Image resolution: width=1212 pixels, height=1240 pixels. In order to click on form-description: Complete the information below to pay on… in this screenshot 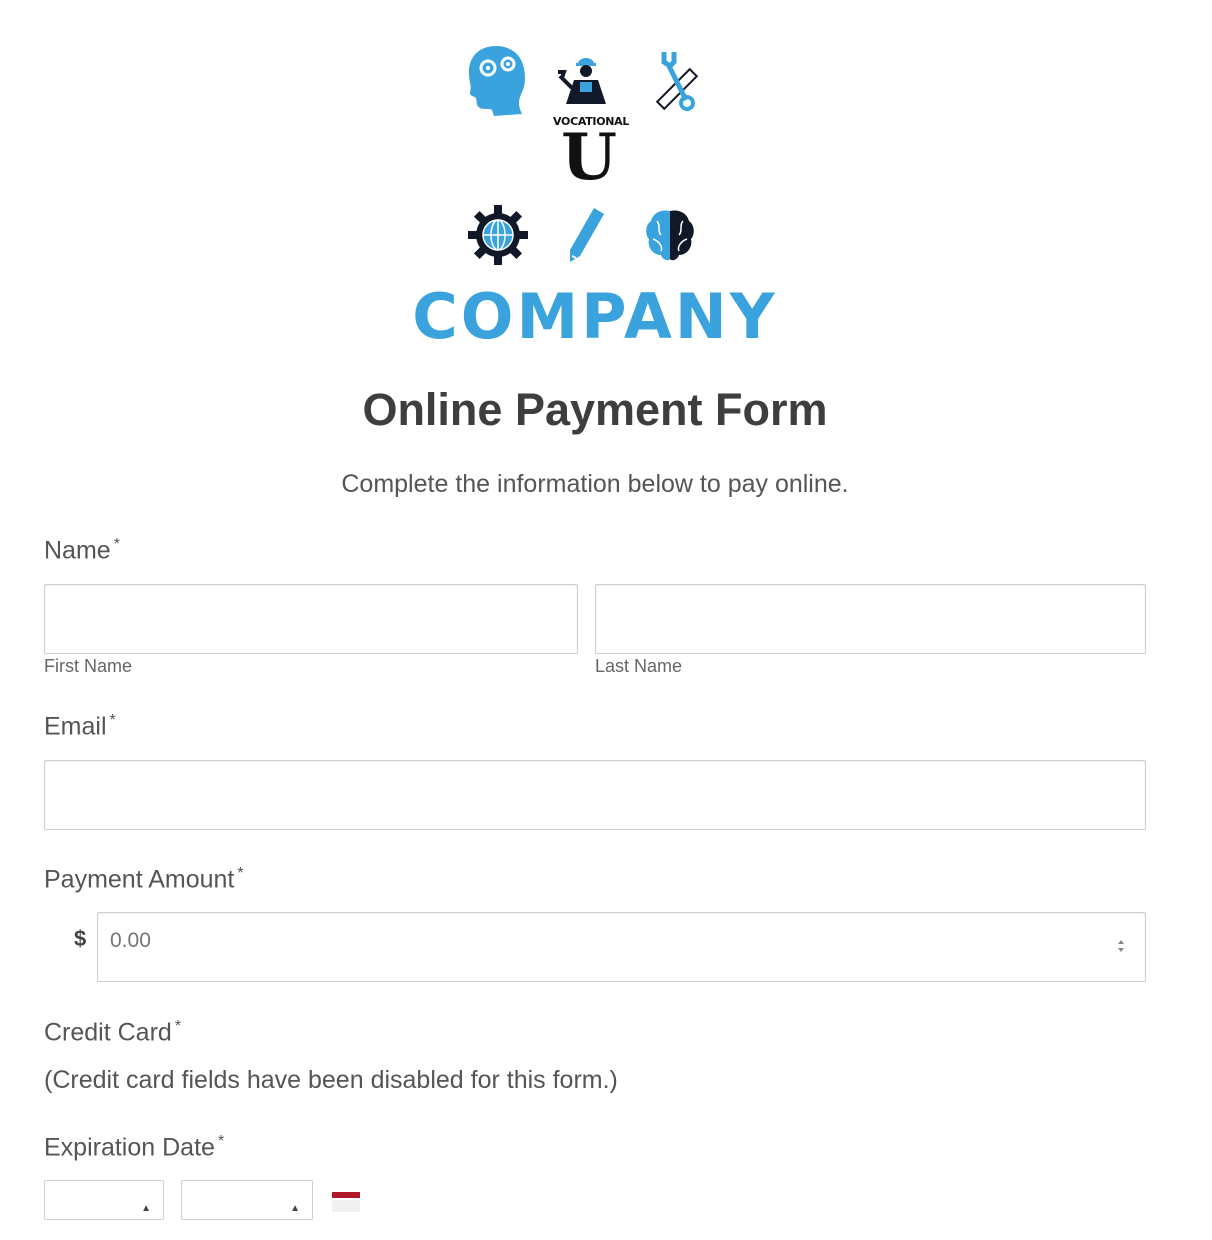, I will do `click(595, 484)`.